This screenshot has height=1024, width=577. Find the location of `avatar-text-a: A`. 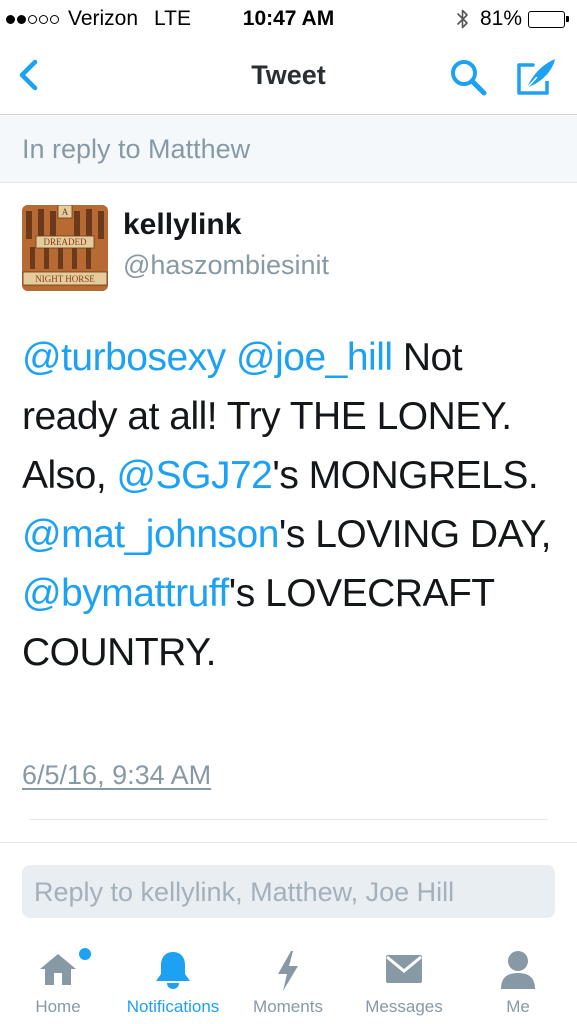

avatar-text-a: A is located at coordinates (65, 212).